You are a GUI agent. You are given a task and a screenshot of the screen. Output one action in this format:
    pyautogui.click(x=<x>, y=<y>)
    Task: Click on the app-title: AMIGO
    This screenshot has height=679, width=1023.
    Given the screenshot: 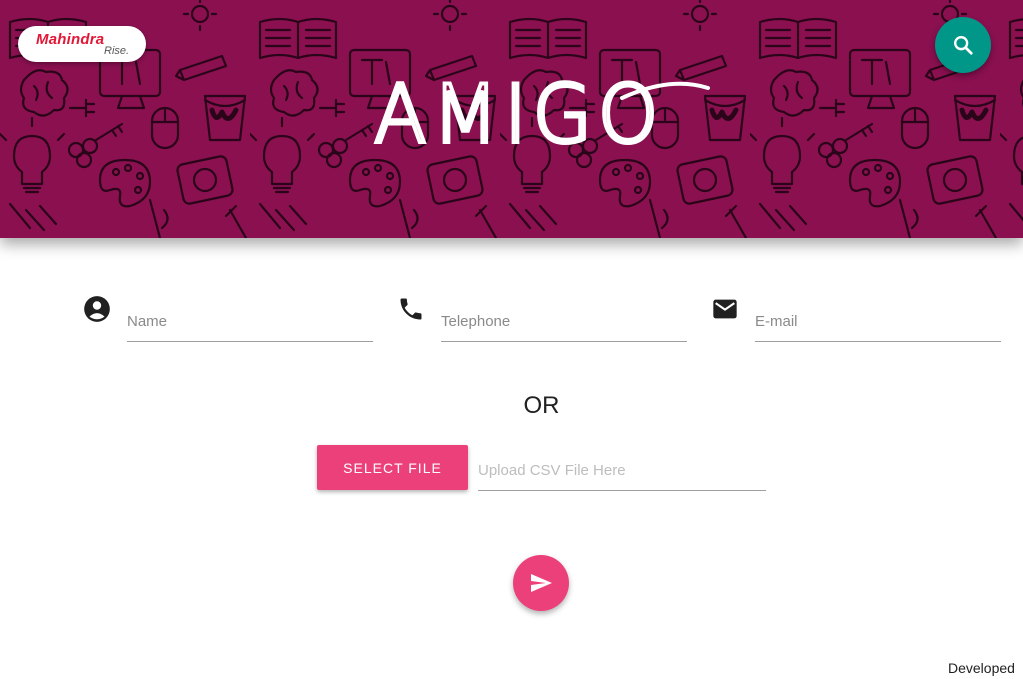 What is the action you would take?
    pyautogui.click(x=541, y=112)
    